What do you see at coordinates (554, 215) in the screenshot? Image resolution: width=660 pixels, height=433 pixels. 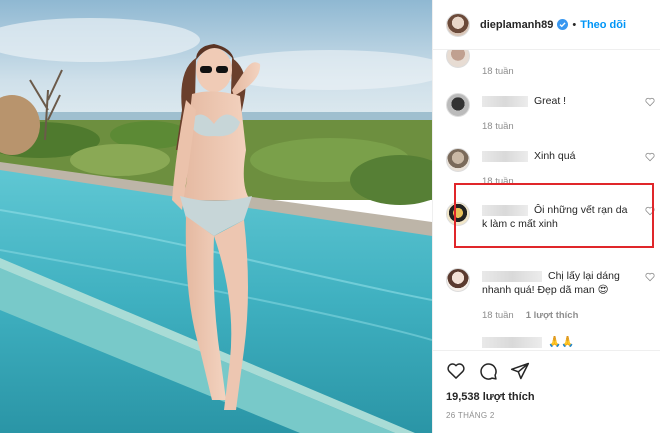 I see `red-highlight-box` at bounding box center [554, 215].